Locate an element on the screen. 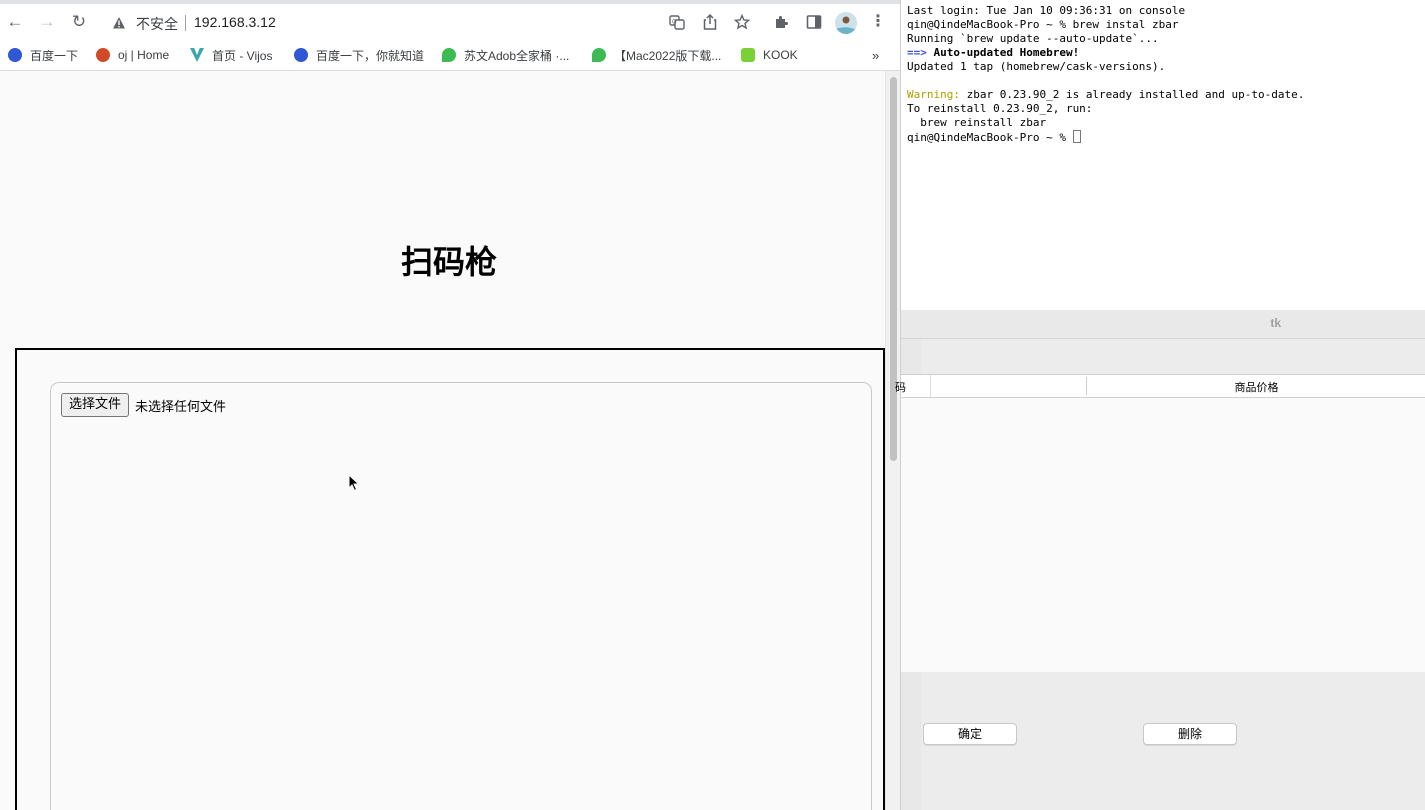  bookmark-label: 首页 - Vijos is located at coordinates (242, 55).